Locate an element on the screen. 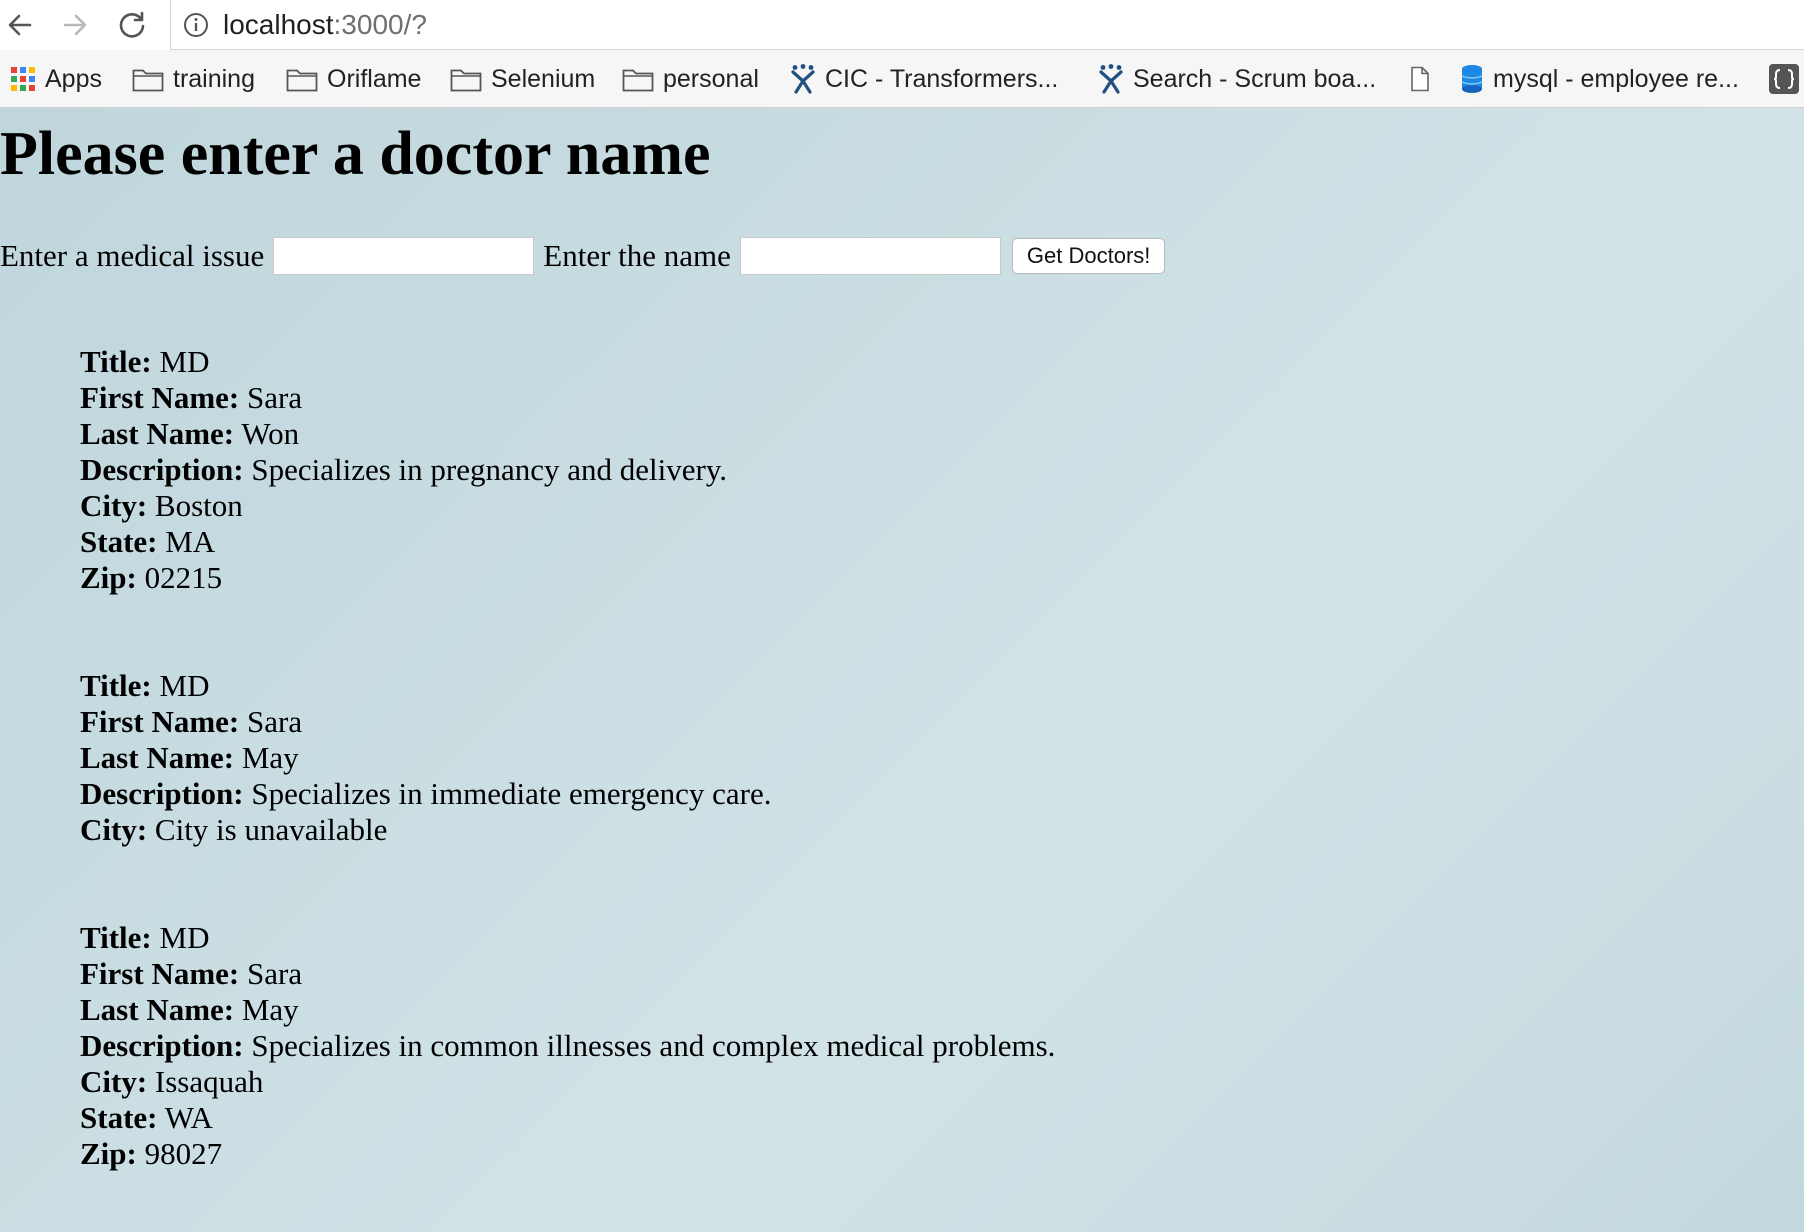 The width and height of the screenshot is (1804, 1232). doctor-city-row: City: City is unavailable is located at coordinates (426, 830).